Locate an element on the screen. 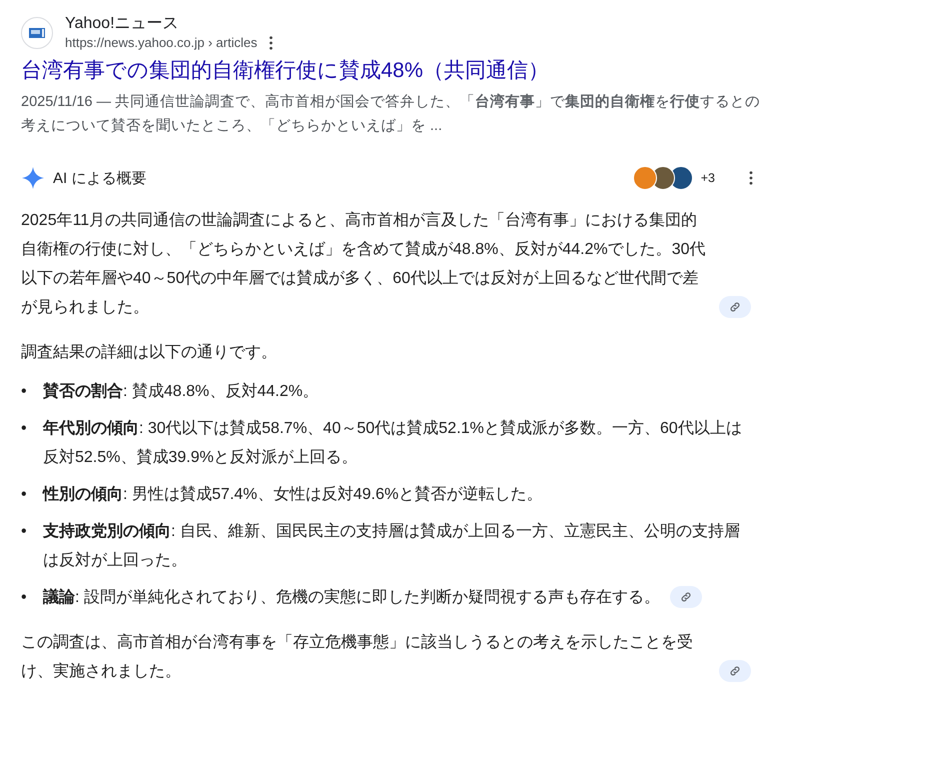 The width and height of the screenshot is (949, 760). bullet-item: 賛否の割合: 賛成48.8%、反対44.2%。 is located at coordinates (181, 391).